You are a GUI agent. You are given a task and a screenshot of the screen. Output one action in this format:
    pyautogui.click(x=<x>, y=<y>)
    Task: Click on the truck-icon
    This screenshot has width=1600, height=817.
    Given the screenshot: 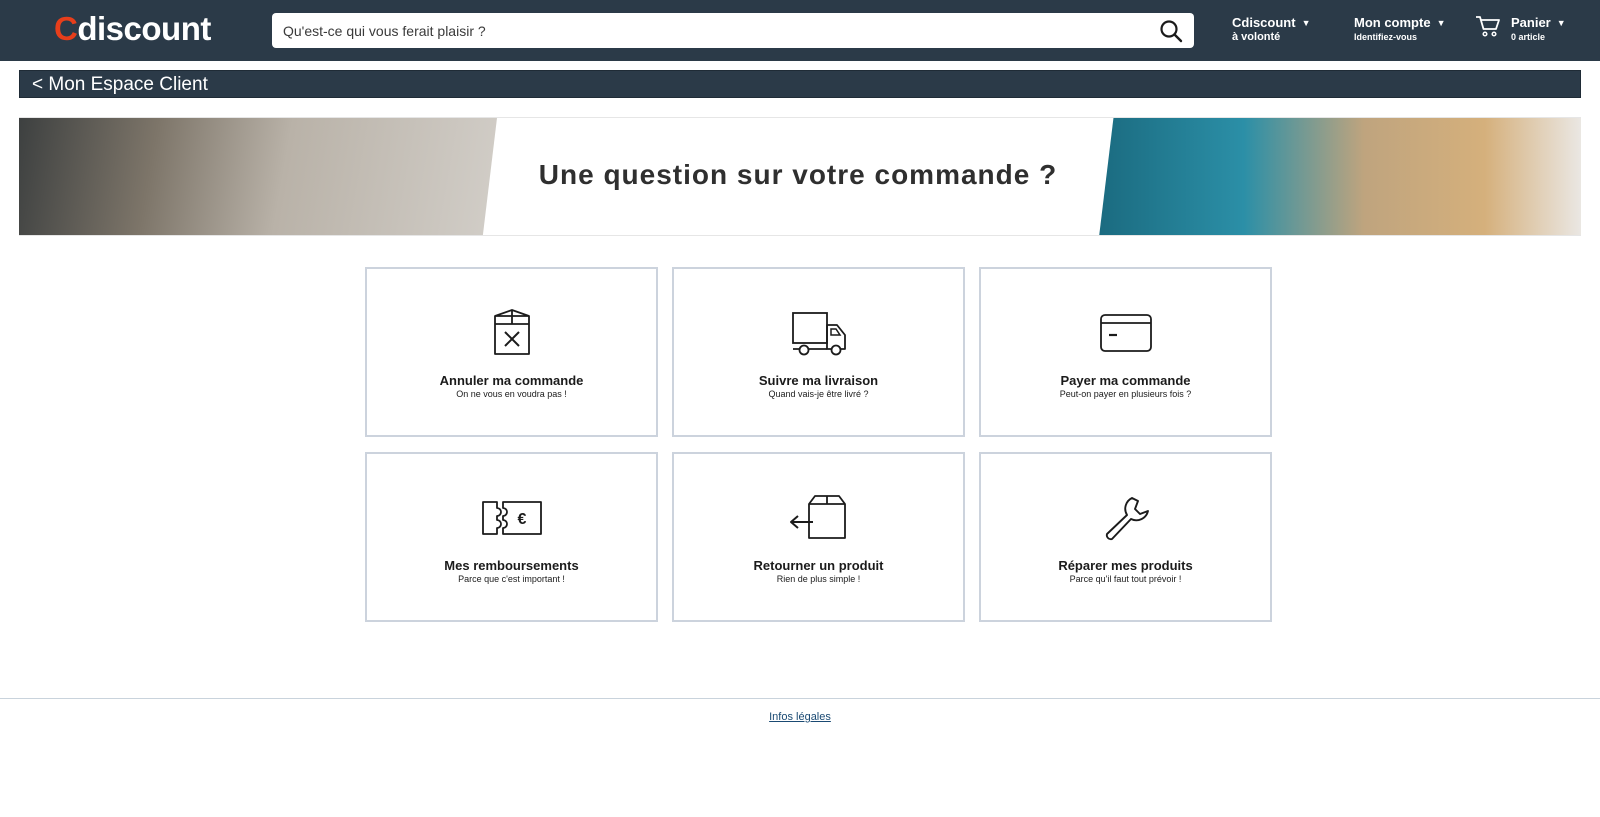 What is the action you would take?
    pyautogui.click(x=818, y=334)
    